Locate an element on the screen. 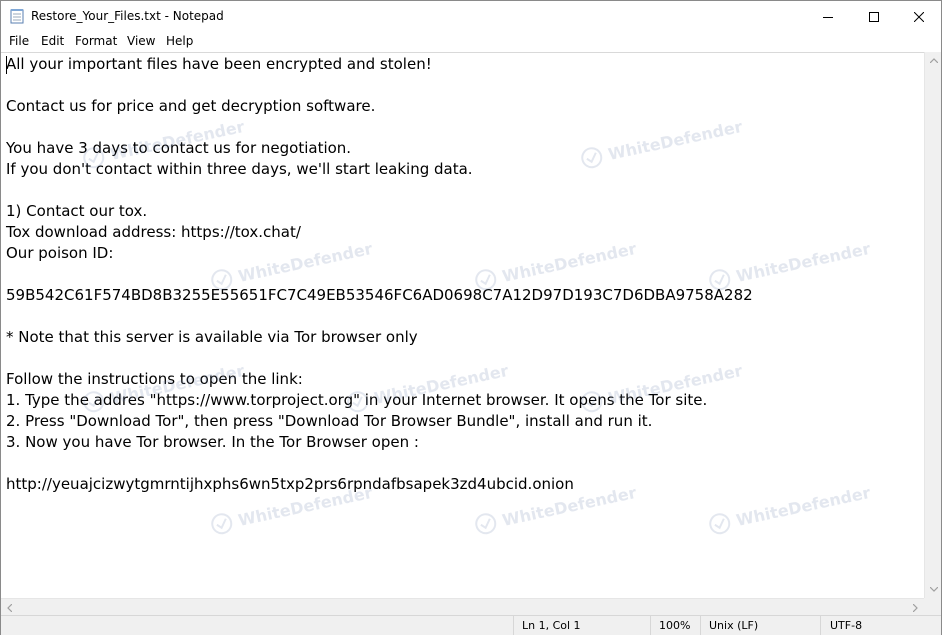 This screenshot has width=942, height=635. minimize-icon is located at coordinates (828, 16).